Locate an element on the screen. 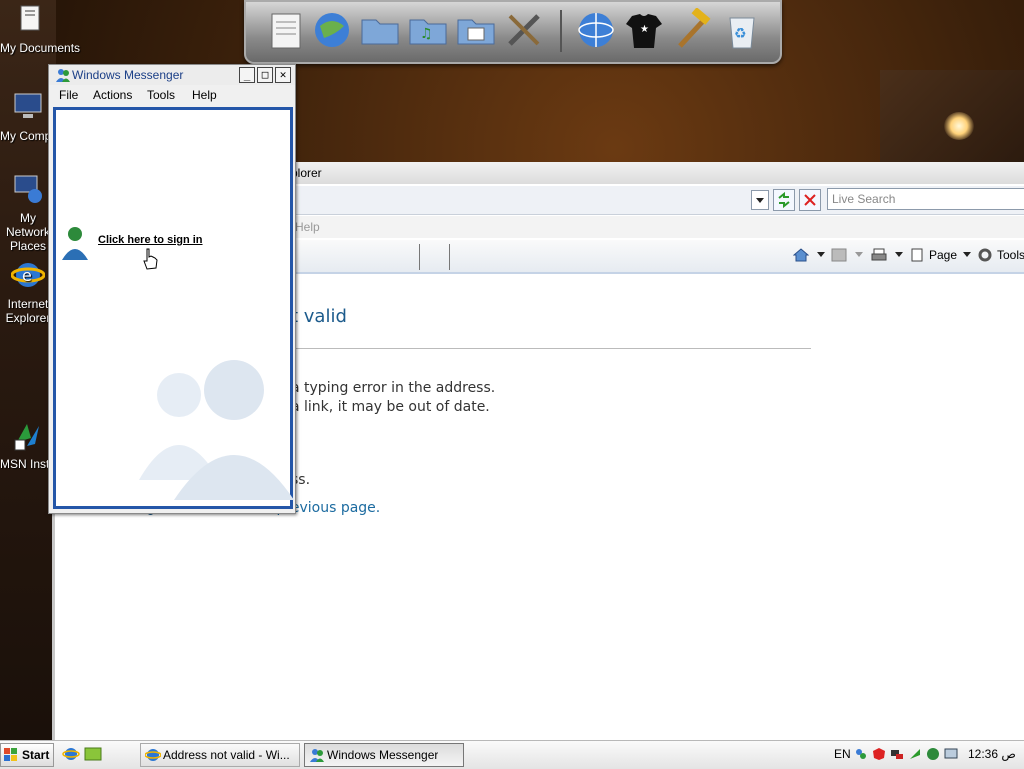 The height and width of the screenshot is (769, 1024). dock: ♫ ★ ♻ is located at coordinates (513, 32).